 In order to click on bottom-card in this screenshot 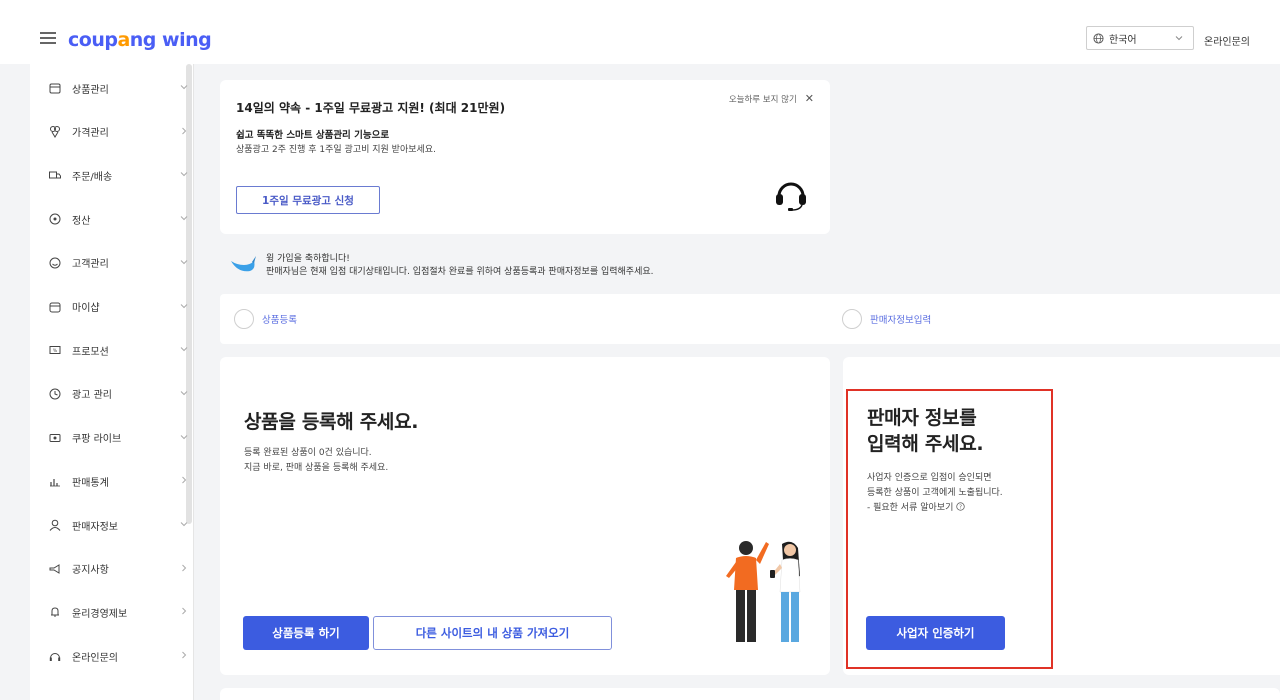, I will do `click(750, 694)`.